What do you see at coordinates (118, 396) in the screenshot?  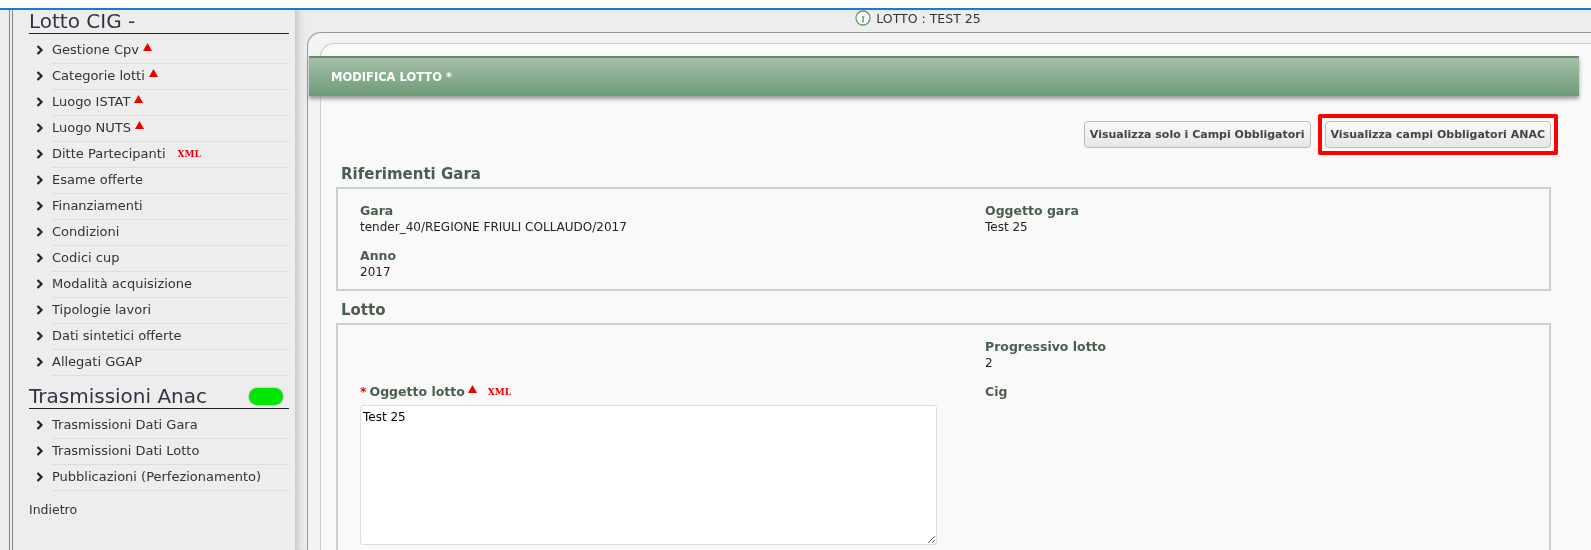 I see `section-title: Trasmissioni Anac` at bounding box center [118, 396].